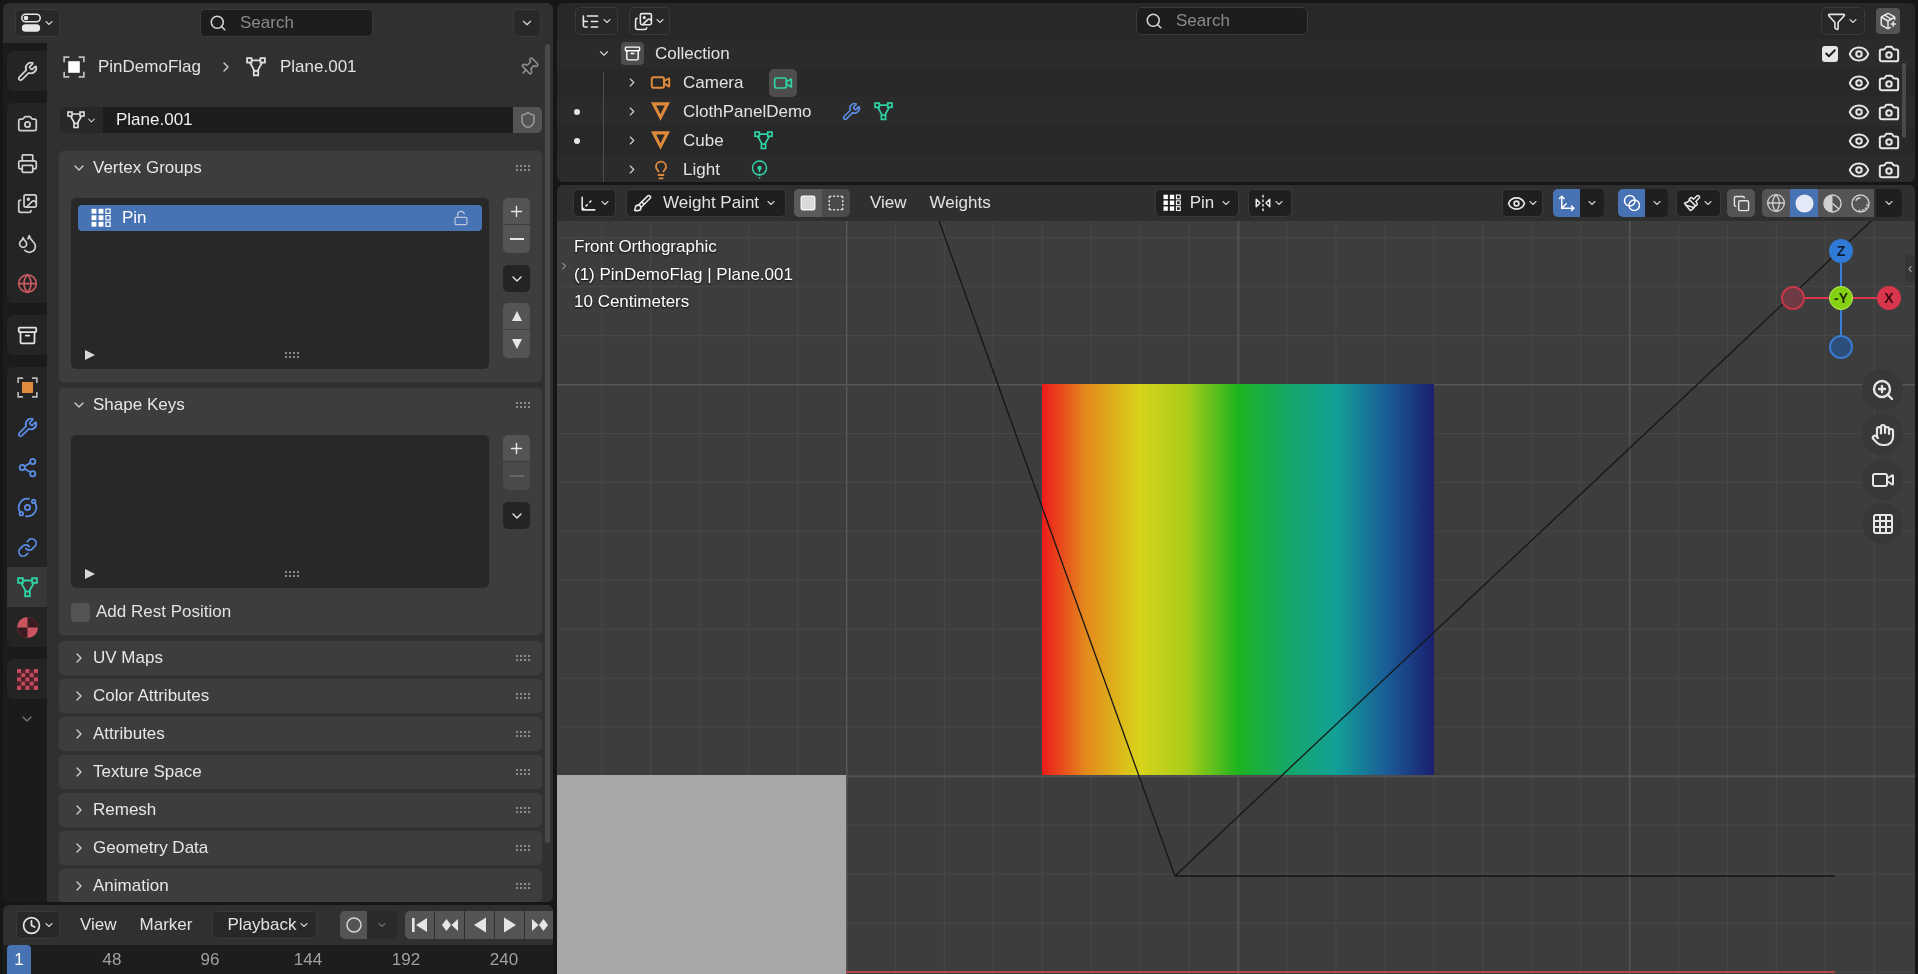 The height and width of the screenshot is (974, 1918). What do you see at coordinates (19, 959) in the screenshot?
I see `current-frame-indicator: 1` at bounding box center [19, 959].